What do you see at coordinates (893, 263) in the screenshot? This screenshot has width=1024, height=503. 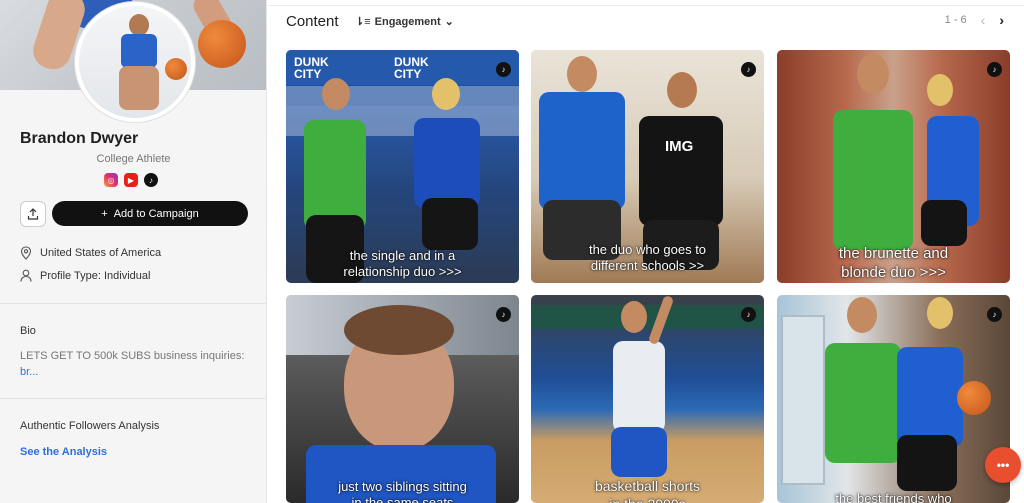 I see `post-caption: the brunette and blonde duo >>>` at bounding box center [893, 263].